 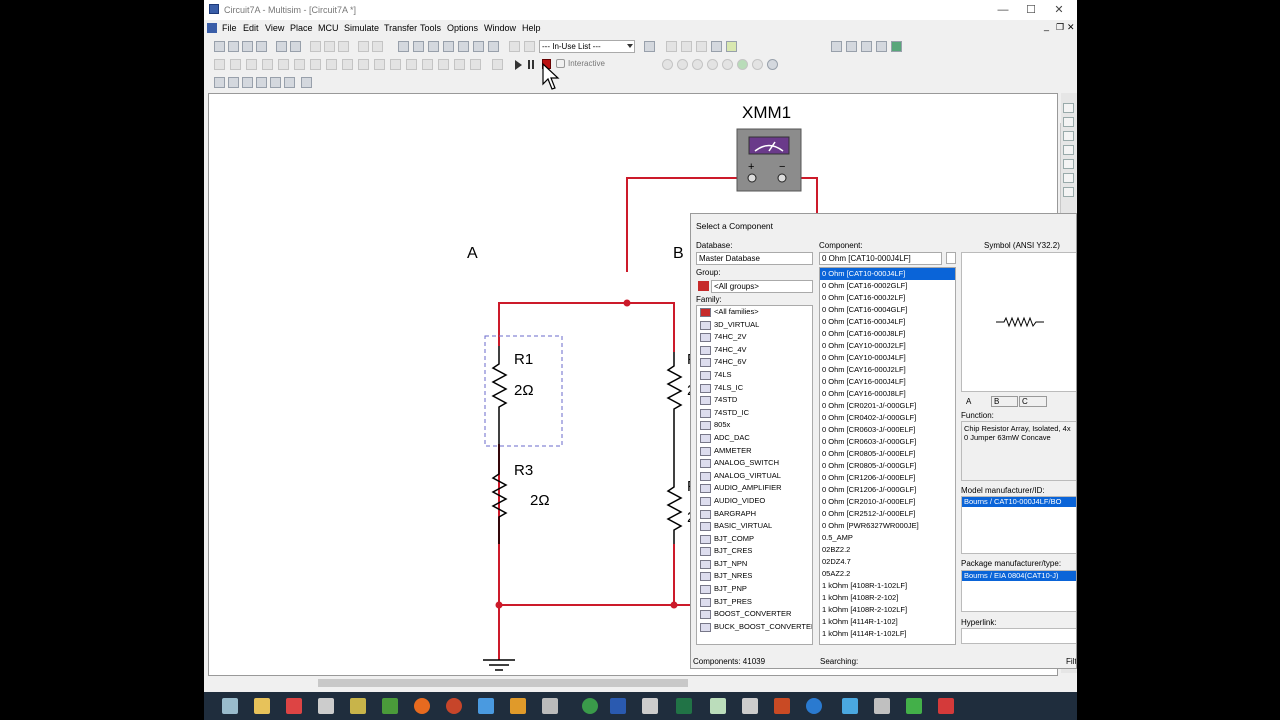 I want to click on family-item: ADC_DAC, so click(x=754, y=438).